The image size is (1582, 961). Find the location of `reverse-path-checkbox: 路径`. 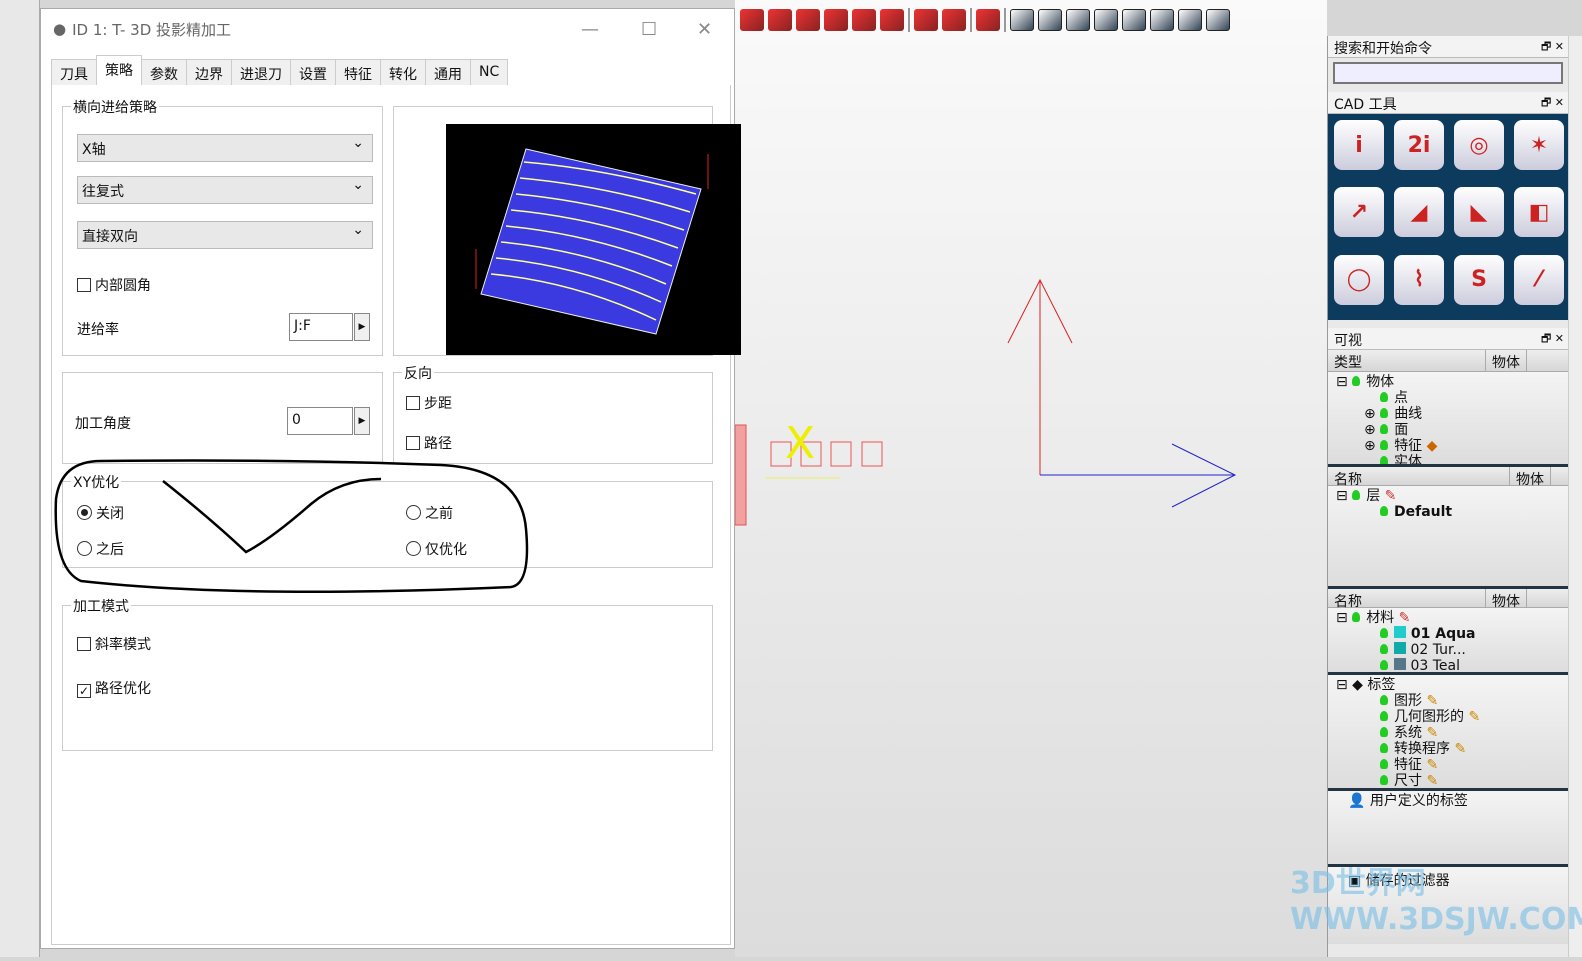

reverse-path-checkbox: 路径 is located at coordinates (429, 443).